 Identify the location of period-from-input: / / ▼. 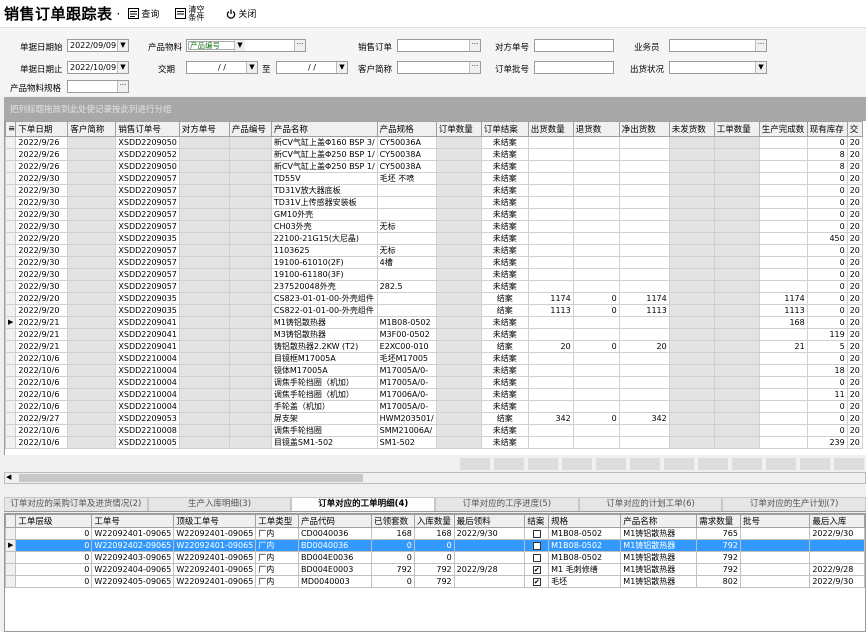
(222, 67).